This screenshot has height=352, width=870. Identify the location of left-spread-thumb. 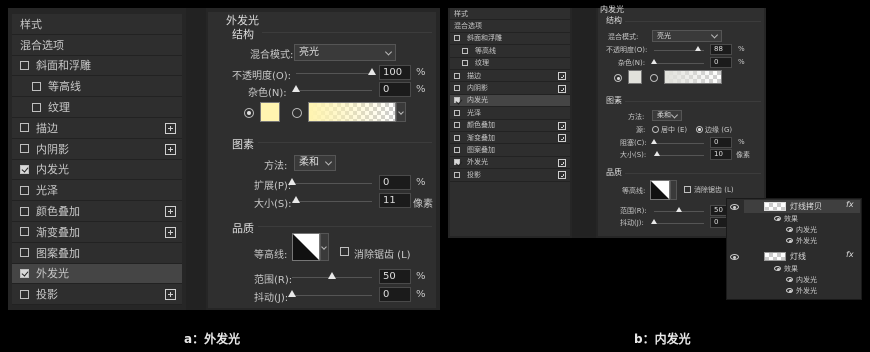
(292, 181).